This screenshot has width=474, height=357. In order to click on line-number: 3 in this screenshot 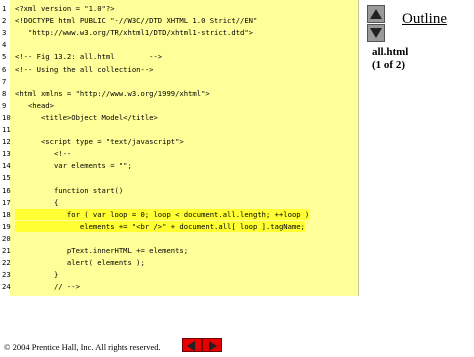, I will do `click(4, 33)`.